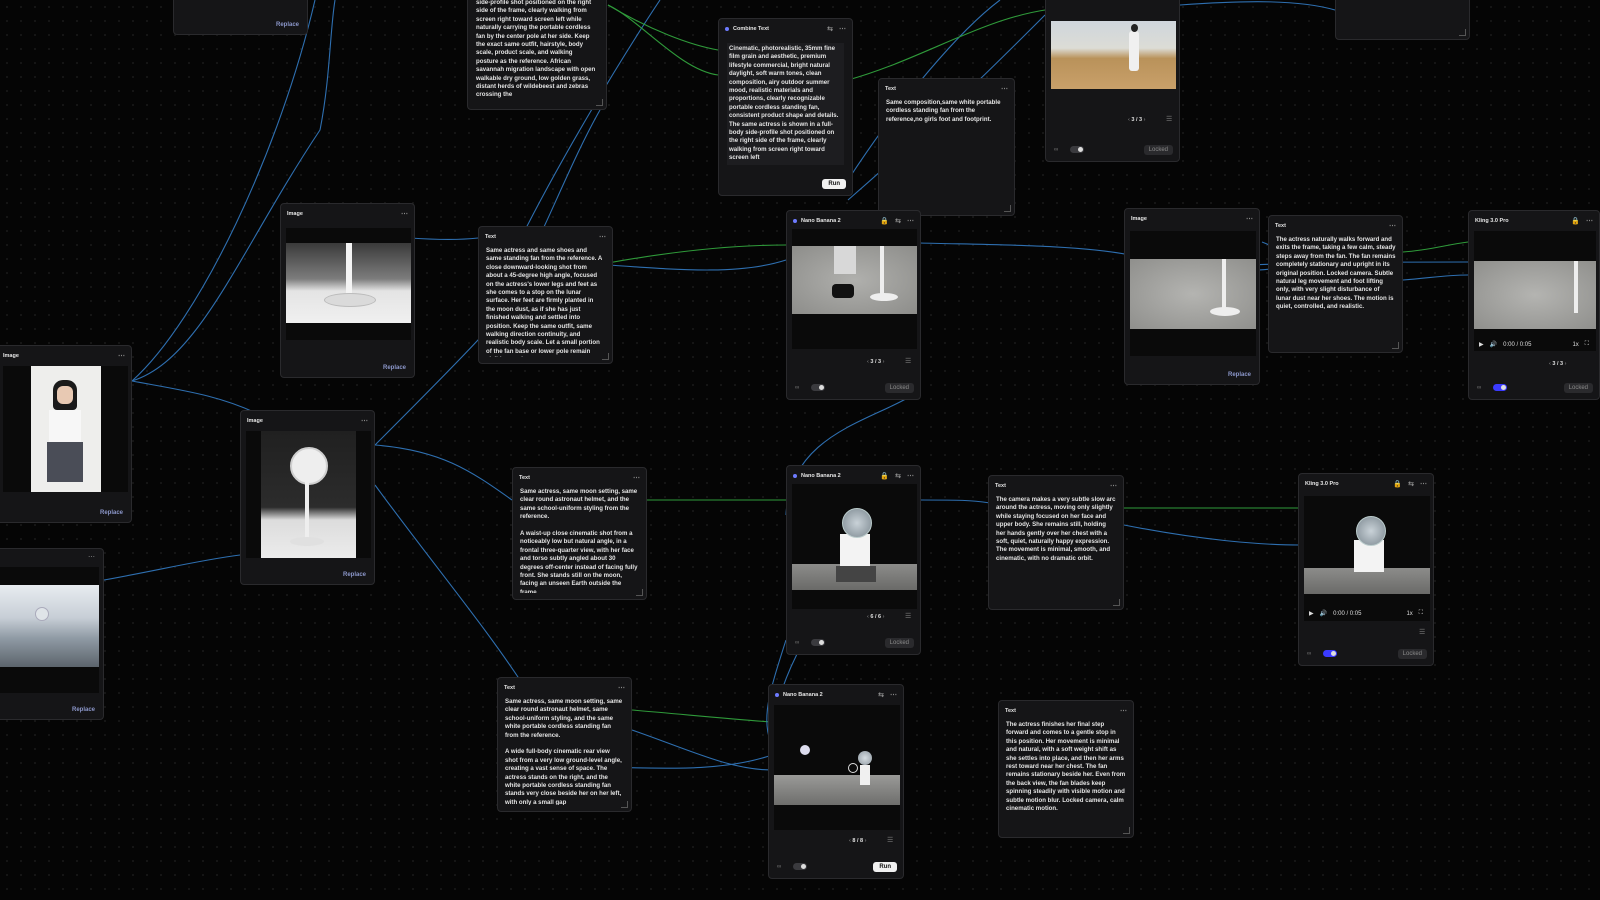  I want to click on nano-banana-node: Nano Banana 2 ⇆ ⋯ ‹ 8 / 8 › ☰ ∞ Run, so click(836, 781).